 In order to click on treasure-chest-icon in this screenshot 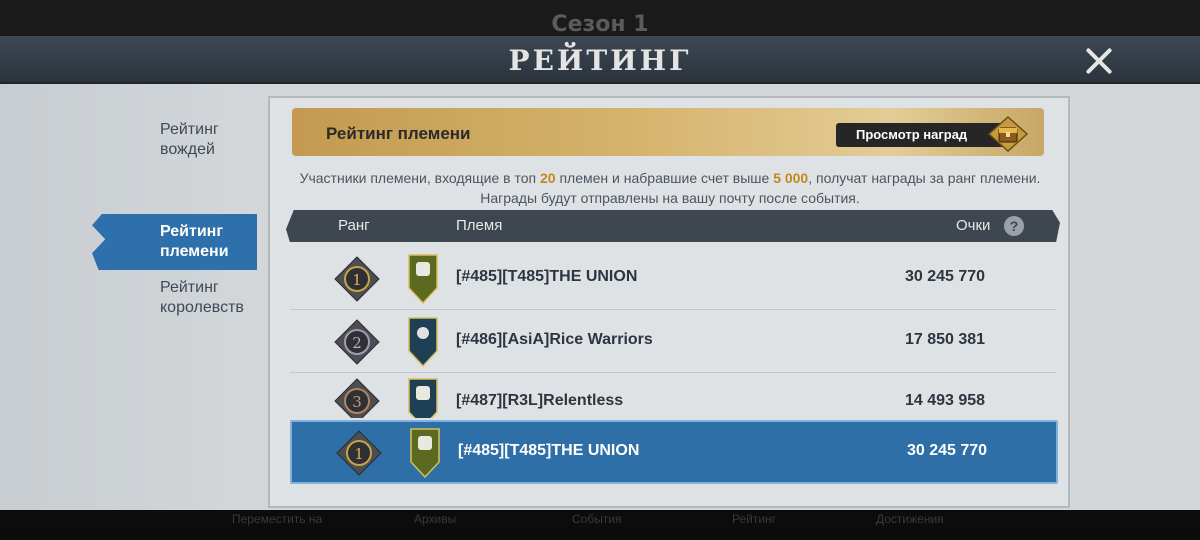, I will do `click(1008, 134)`.